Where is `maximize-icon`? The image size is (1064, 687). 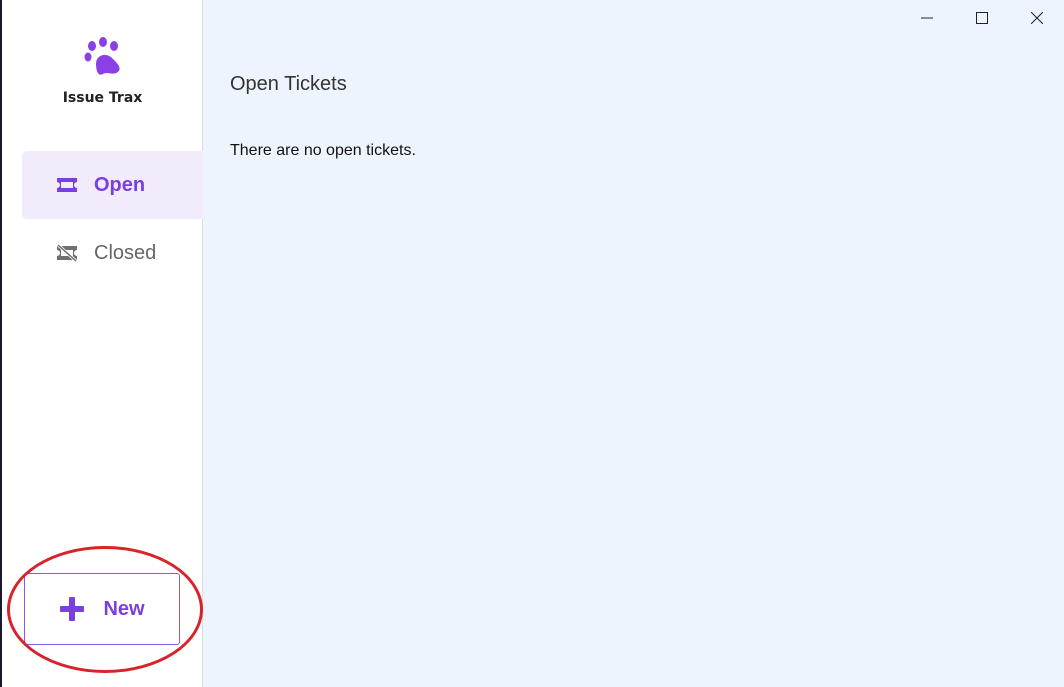 maximize-icon is located at coordinates (981, 18).